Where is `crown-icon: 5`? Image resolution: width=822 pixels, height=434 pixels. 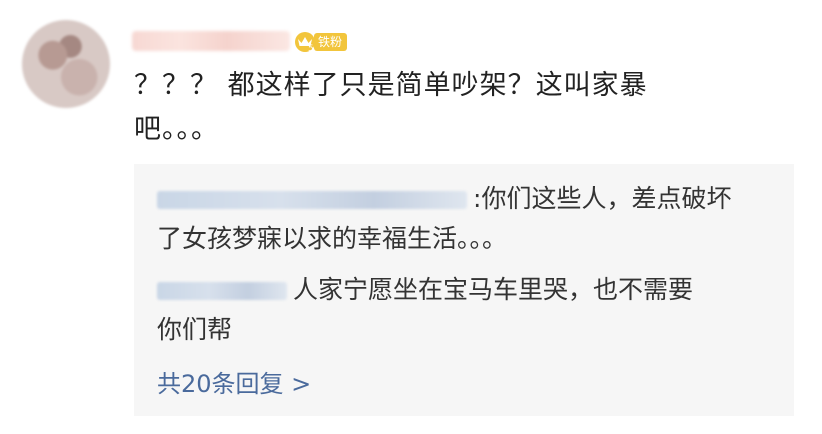
crown-icon: 5 is located at coordinates (305, 42).